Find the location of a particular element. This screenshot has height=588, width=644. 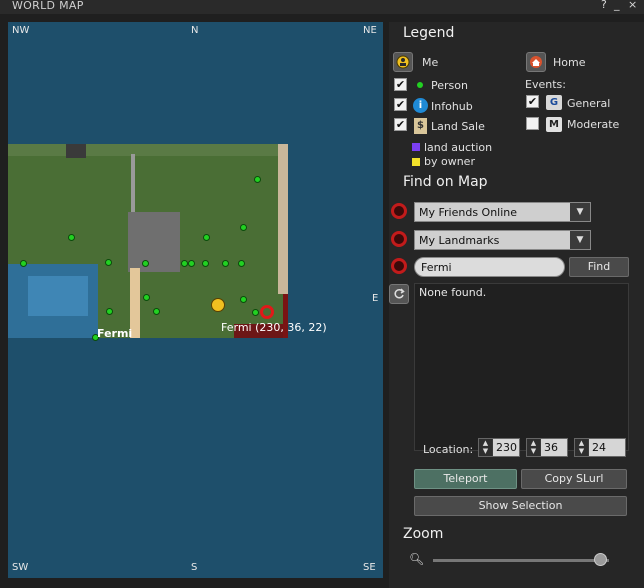

location-x-value: 230 is located at coordinates (506, 447).